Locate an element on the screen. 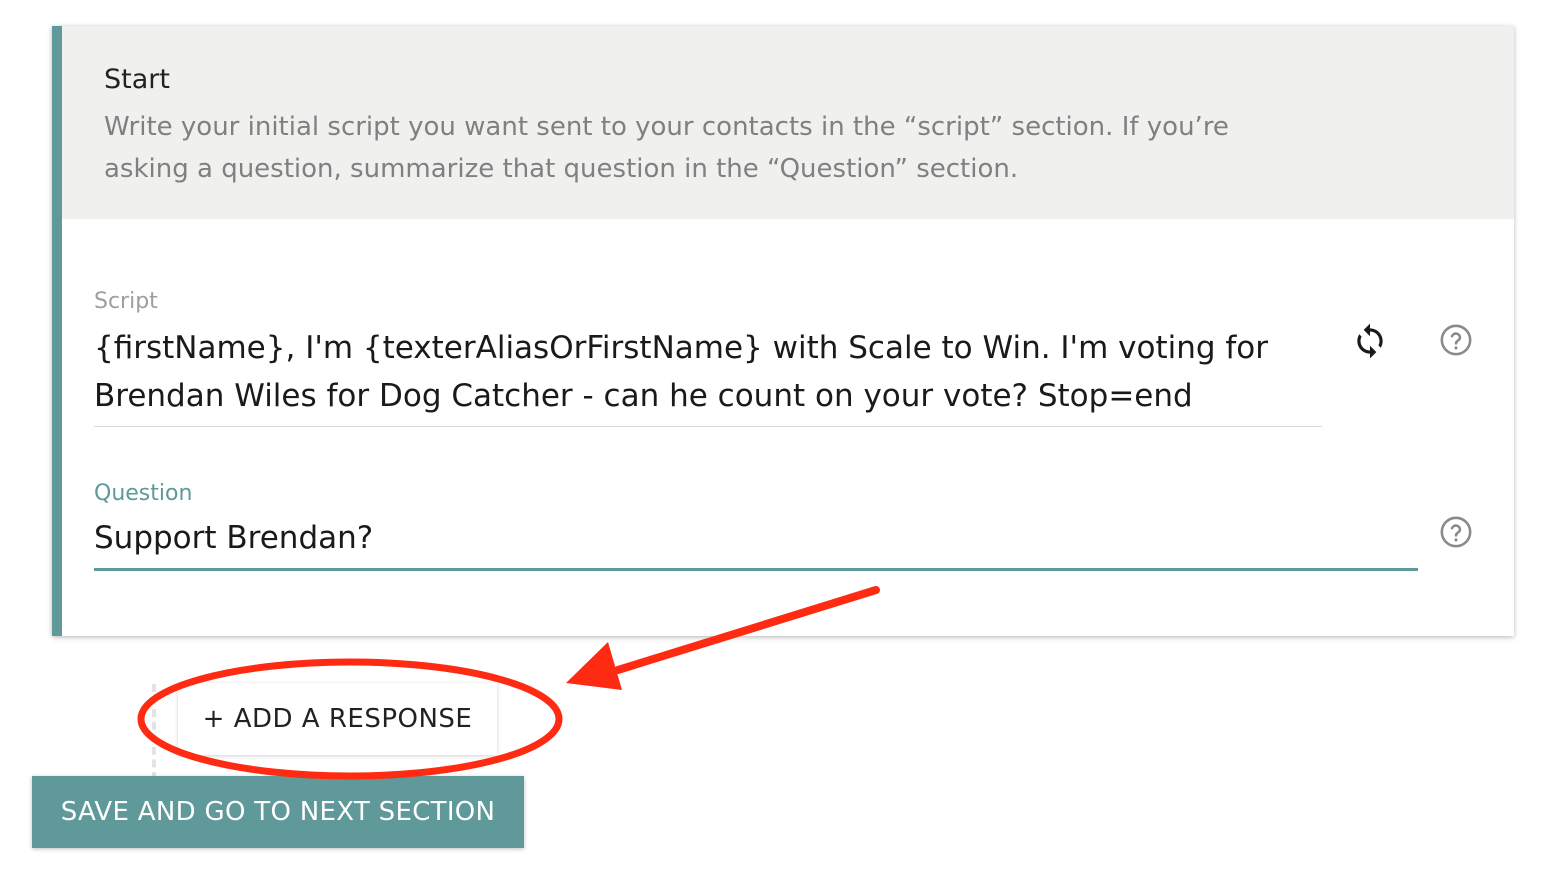  section-title: Start is located at coordinates (137, 79).